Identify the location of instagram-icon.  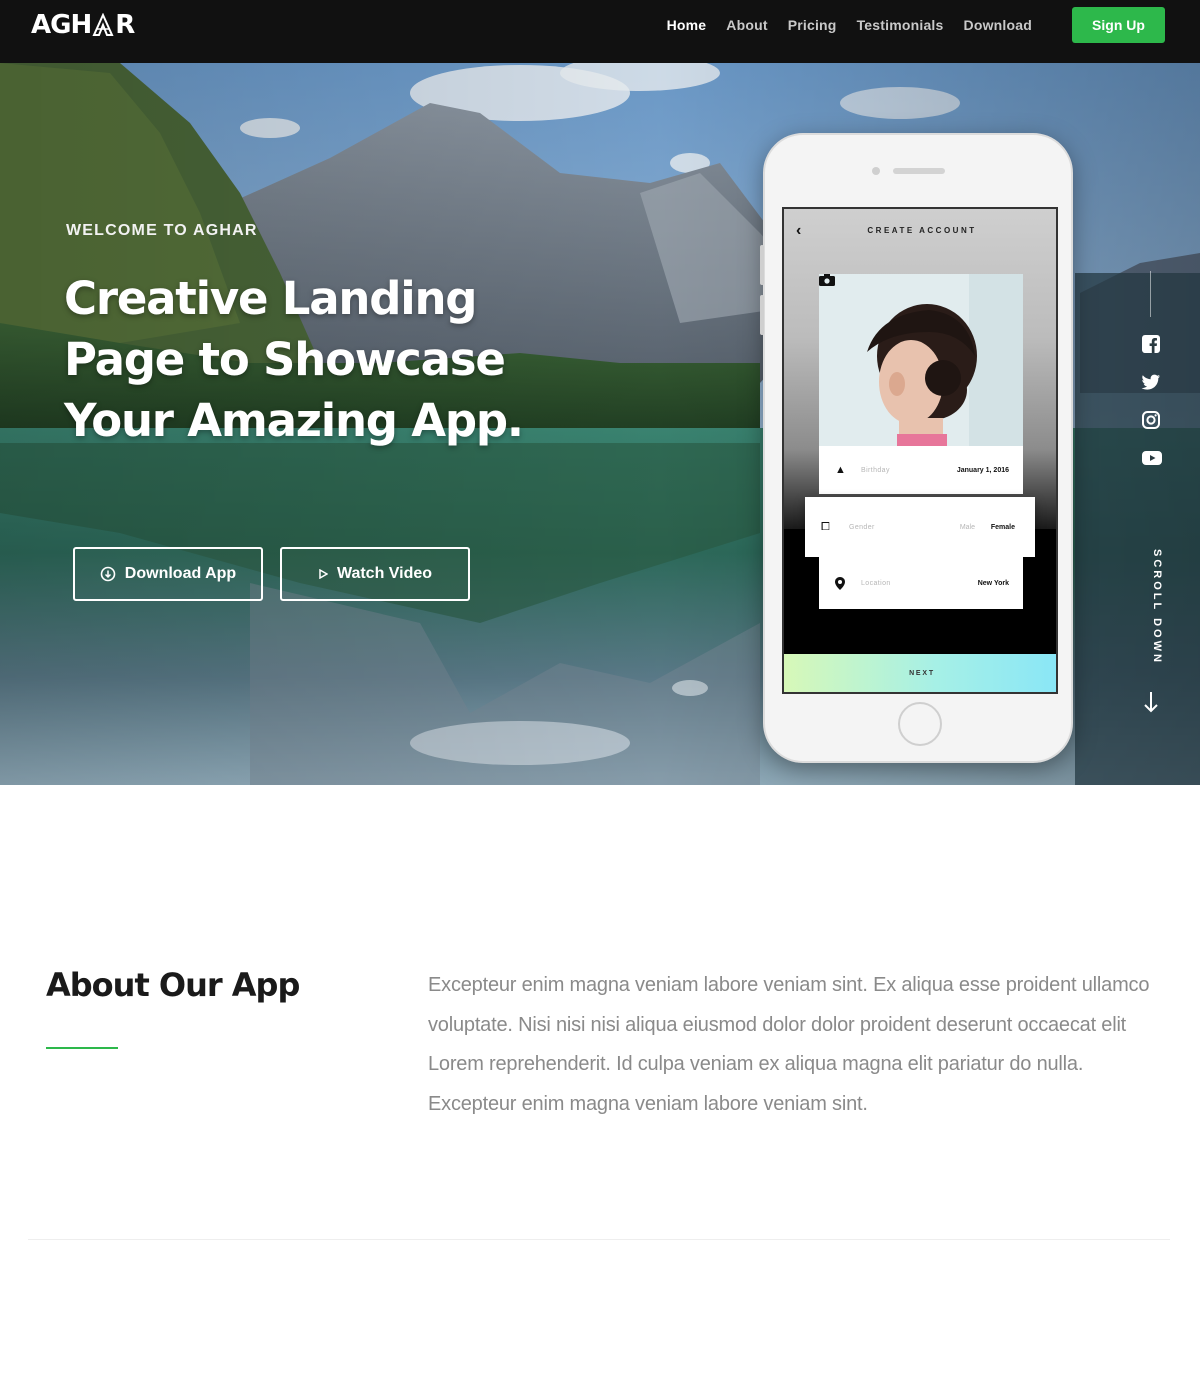
(1151, 420).